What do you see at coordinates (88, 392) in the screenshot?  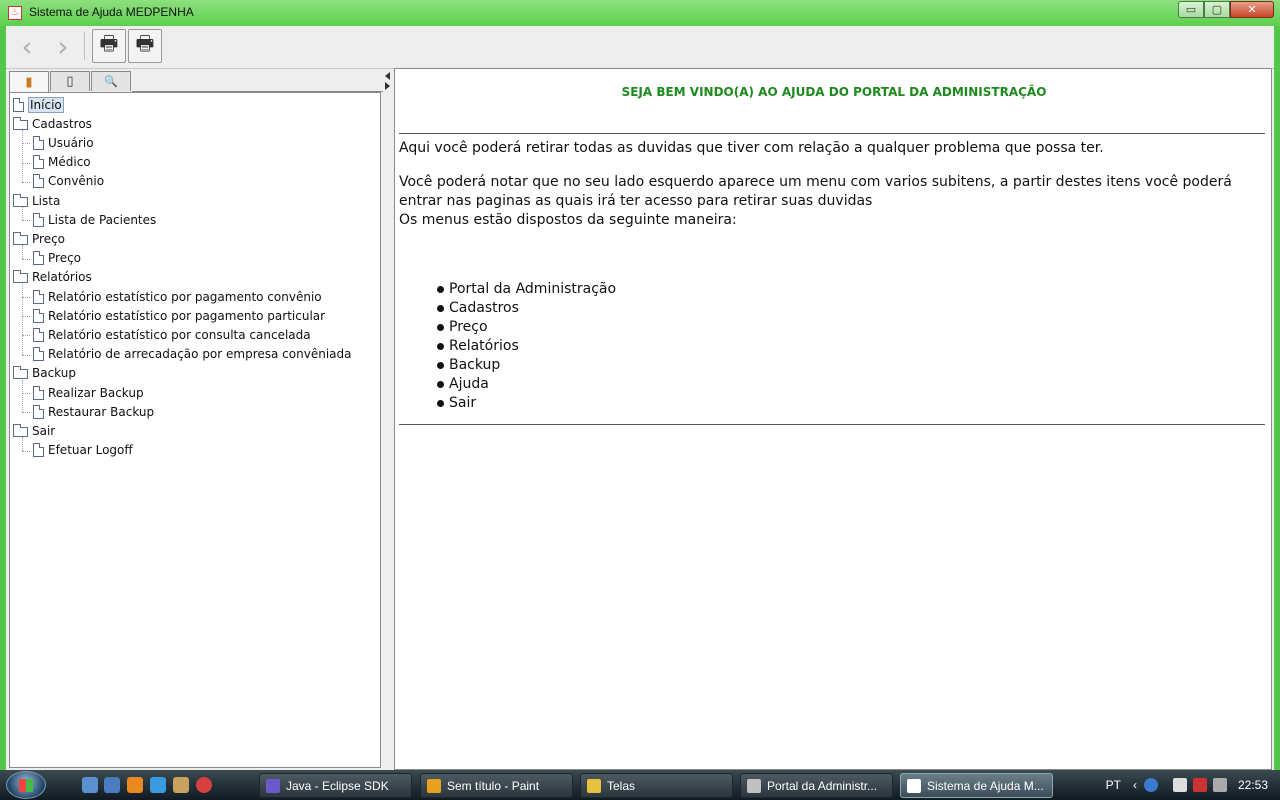 I see `tree-item: Realizar Backup` at bounding box center [88, 392].